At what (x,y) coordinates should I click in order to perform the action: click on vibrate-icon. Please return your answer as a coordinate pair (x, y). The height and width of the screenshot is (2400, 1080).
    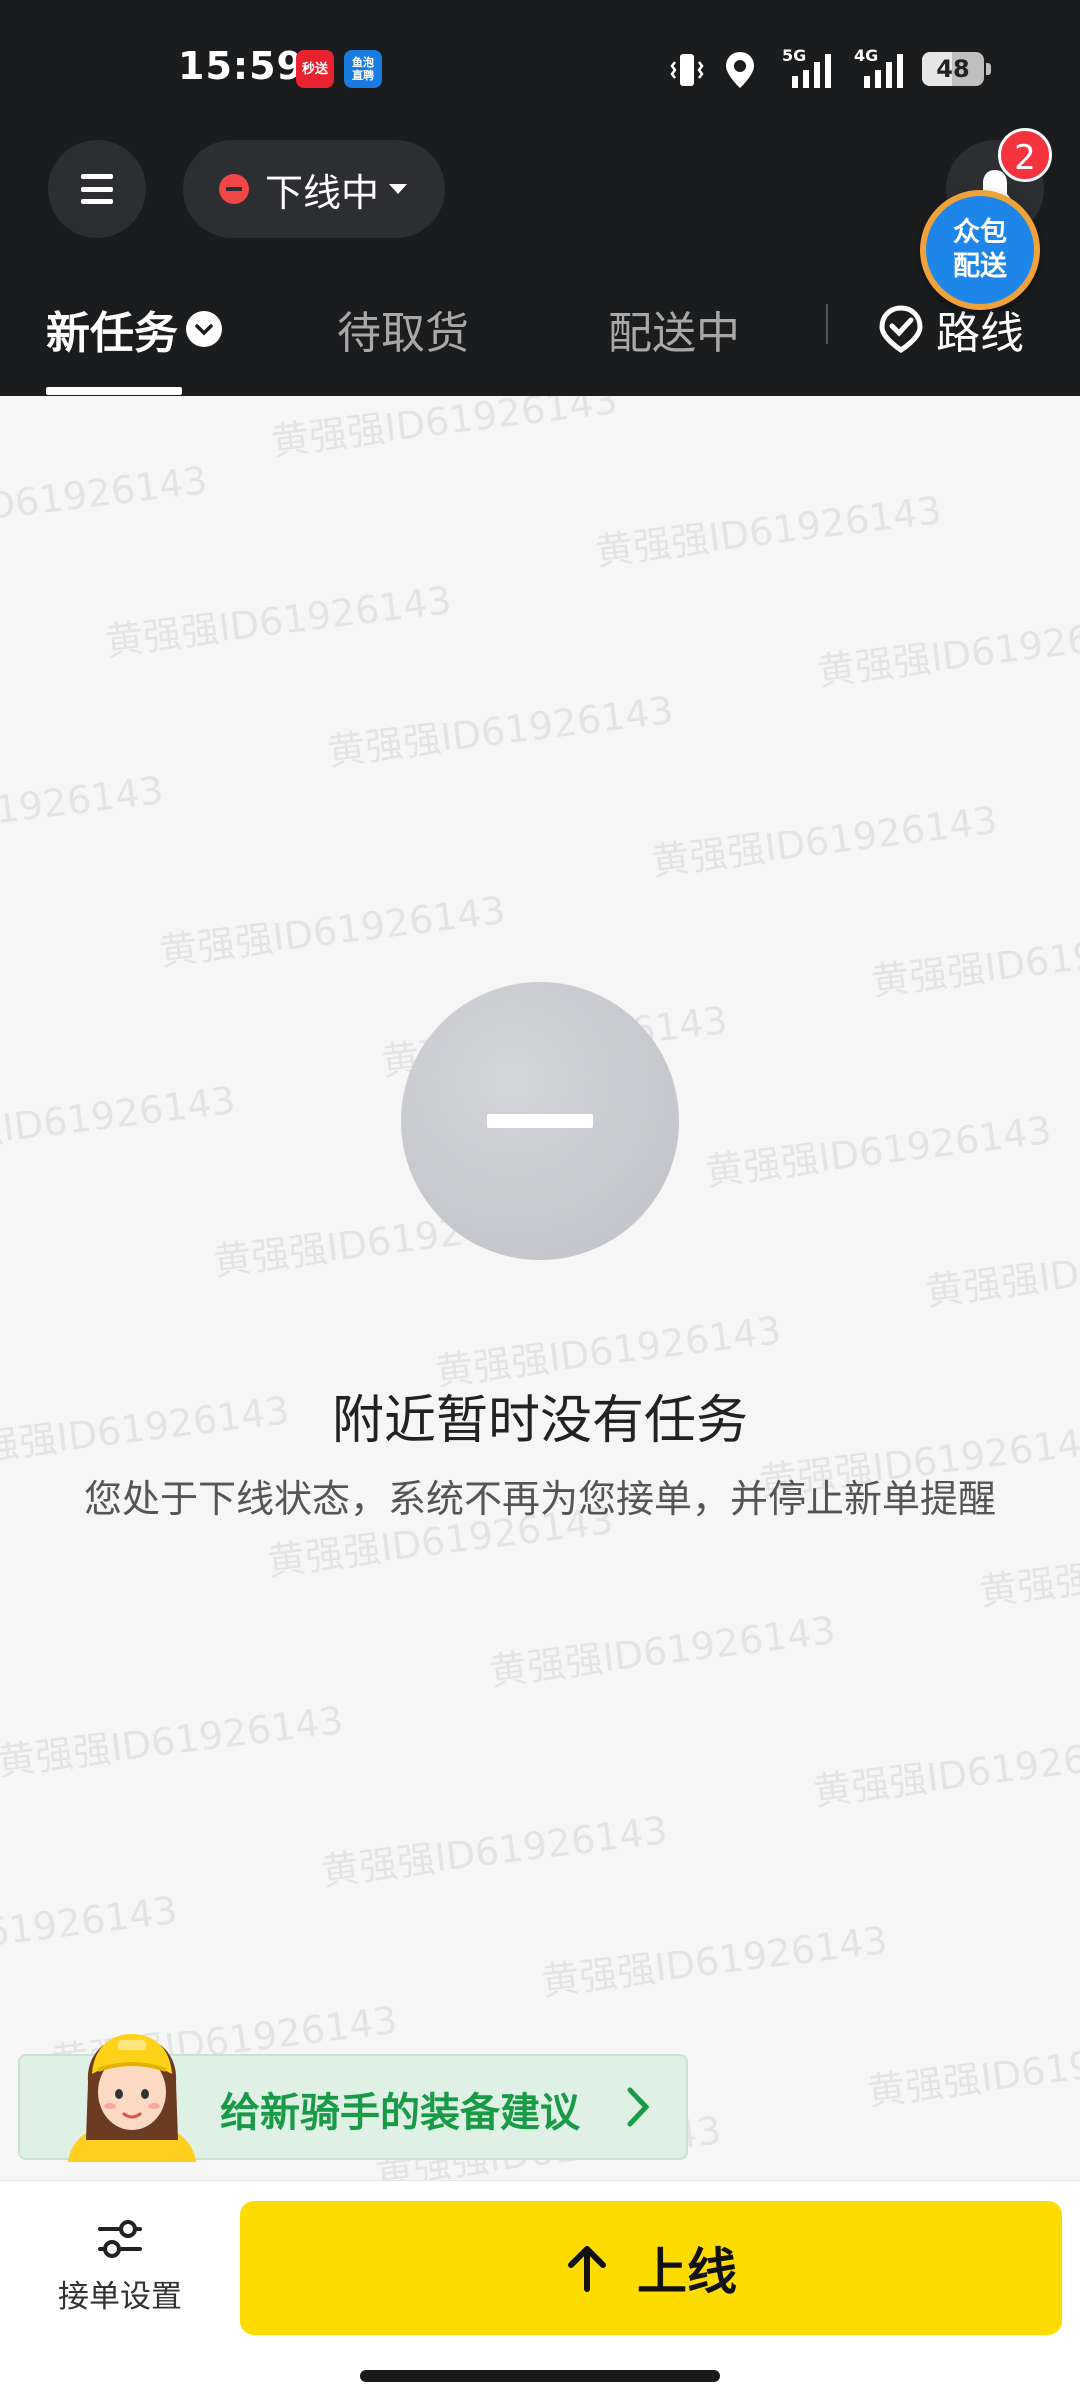
    Looking at the image, I should click on (687, 70).